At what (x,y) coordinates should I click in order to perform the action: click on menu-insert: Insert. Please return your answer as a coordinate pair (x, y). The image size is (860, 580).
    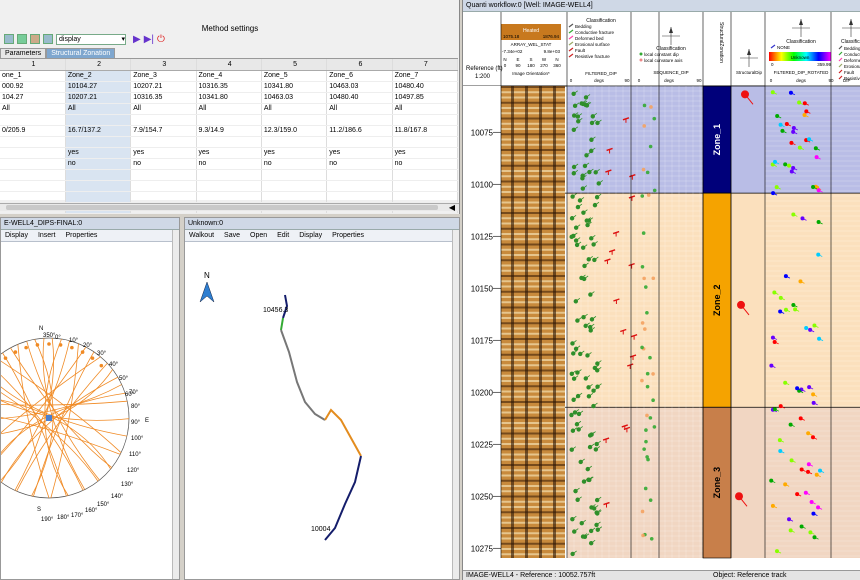
    Looking at the image, I should click on (47, 235).